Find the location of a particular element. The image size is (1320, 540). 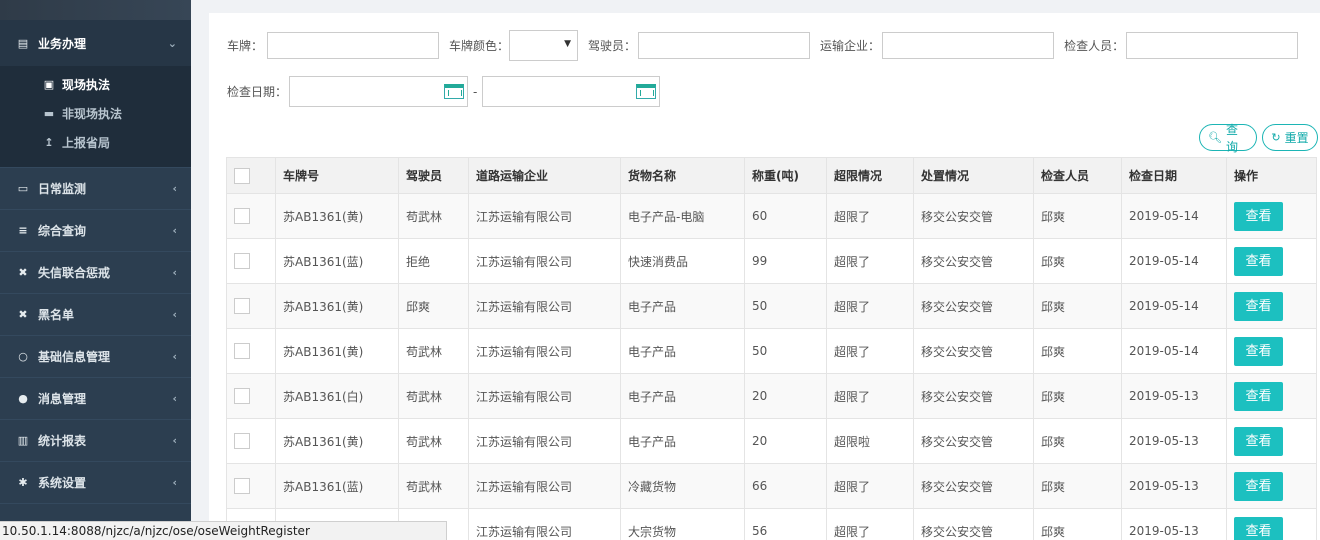

company-input is located at coordinates (968, 45).